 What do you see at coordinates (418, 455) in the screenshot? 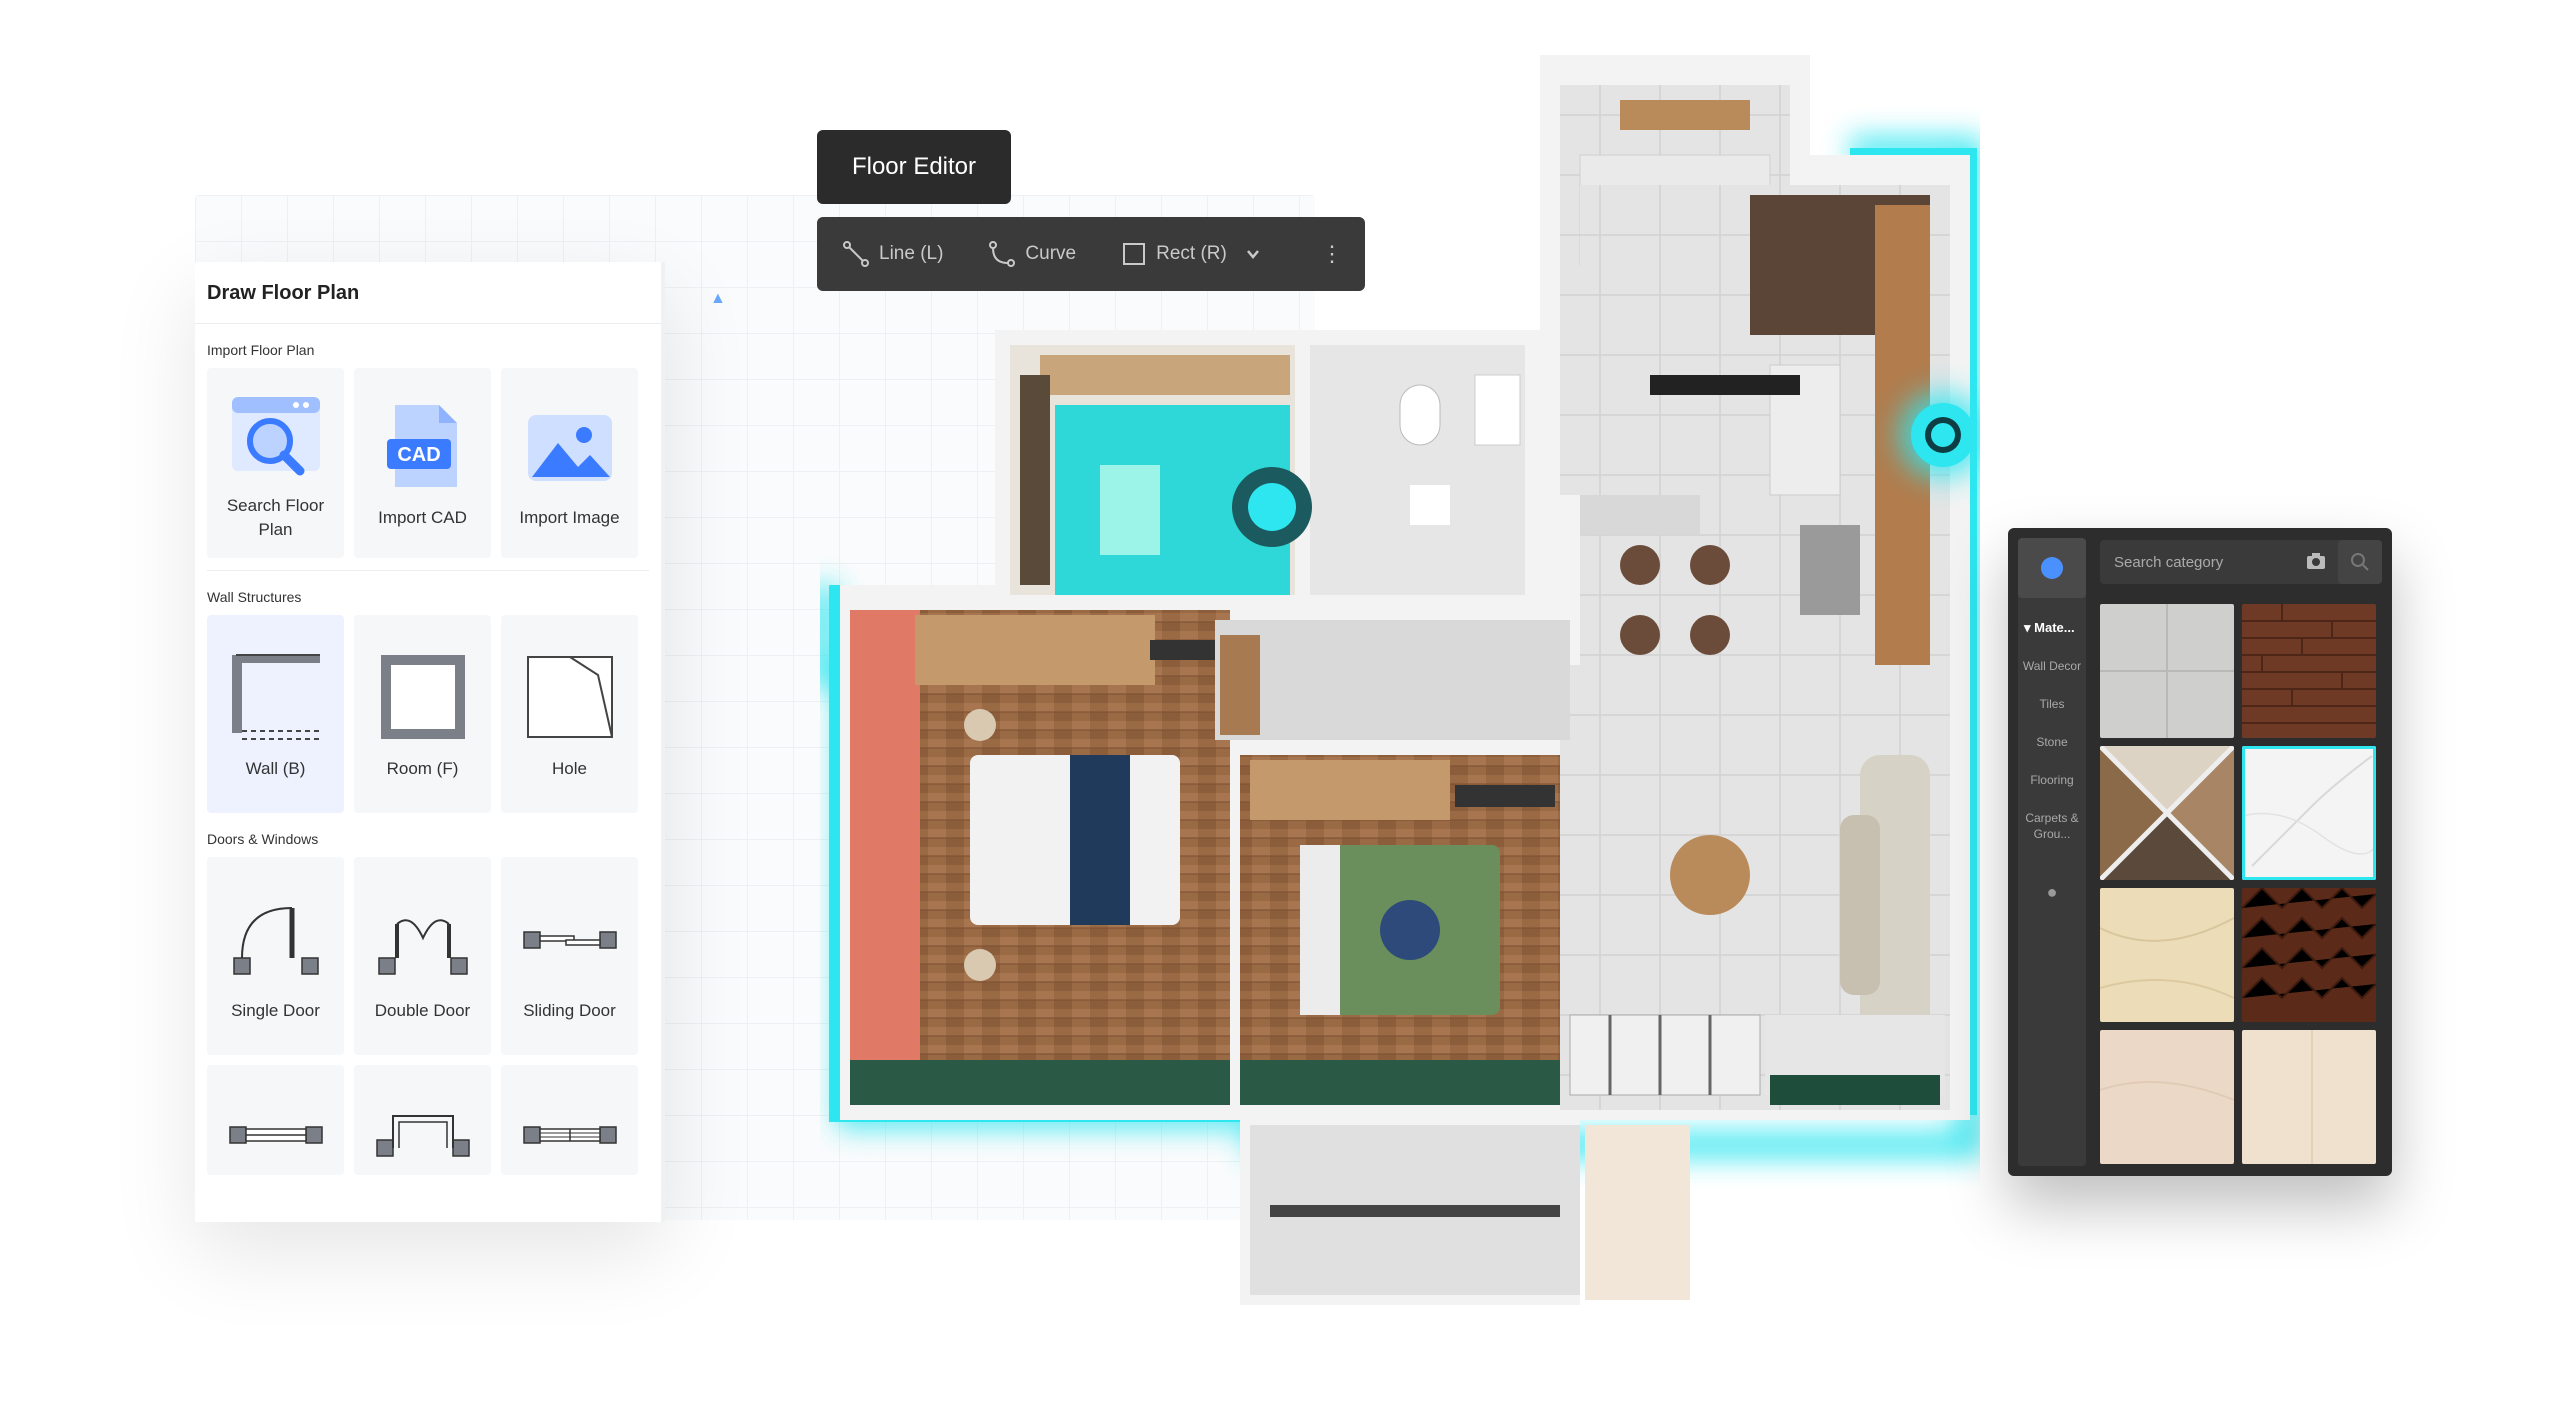
I see `cad-badge-text: CAD` at bounding box center [418, 455].